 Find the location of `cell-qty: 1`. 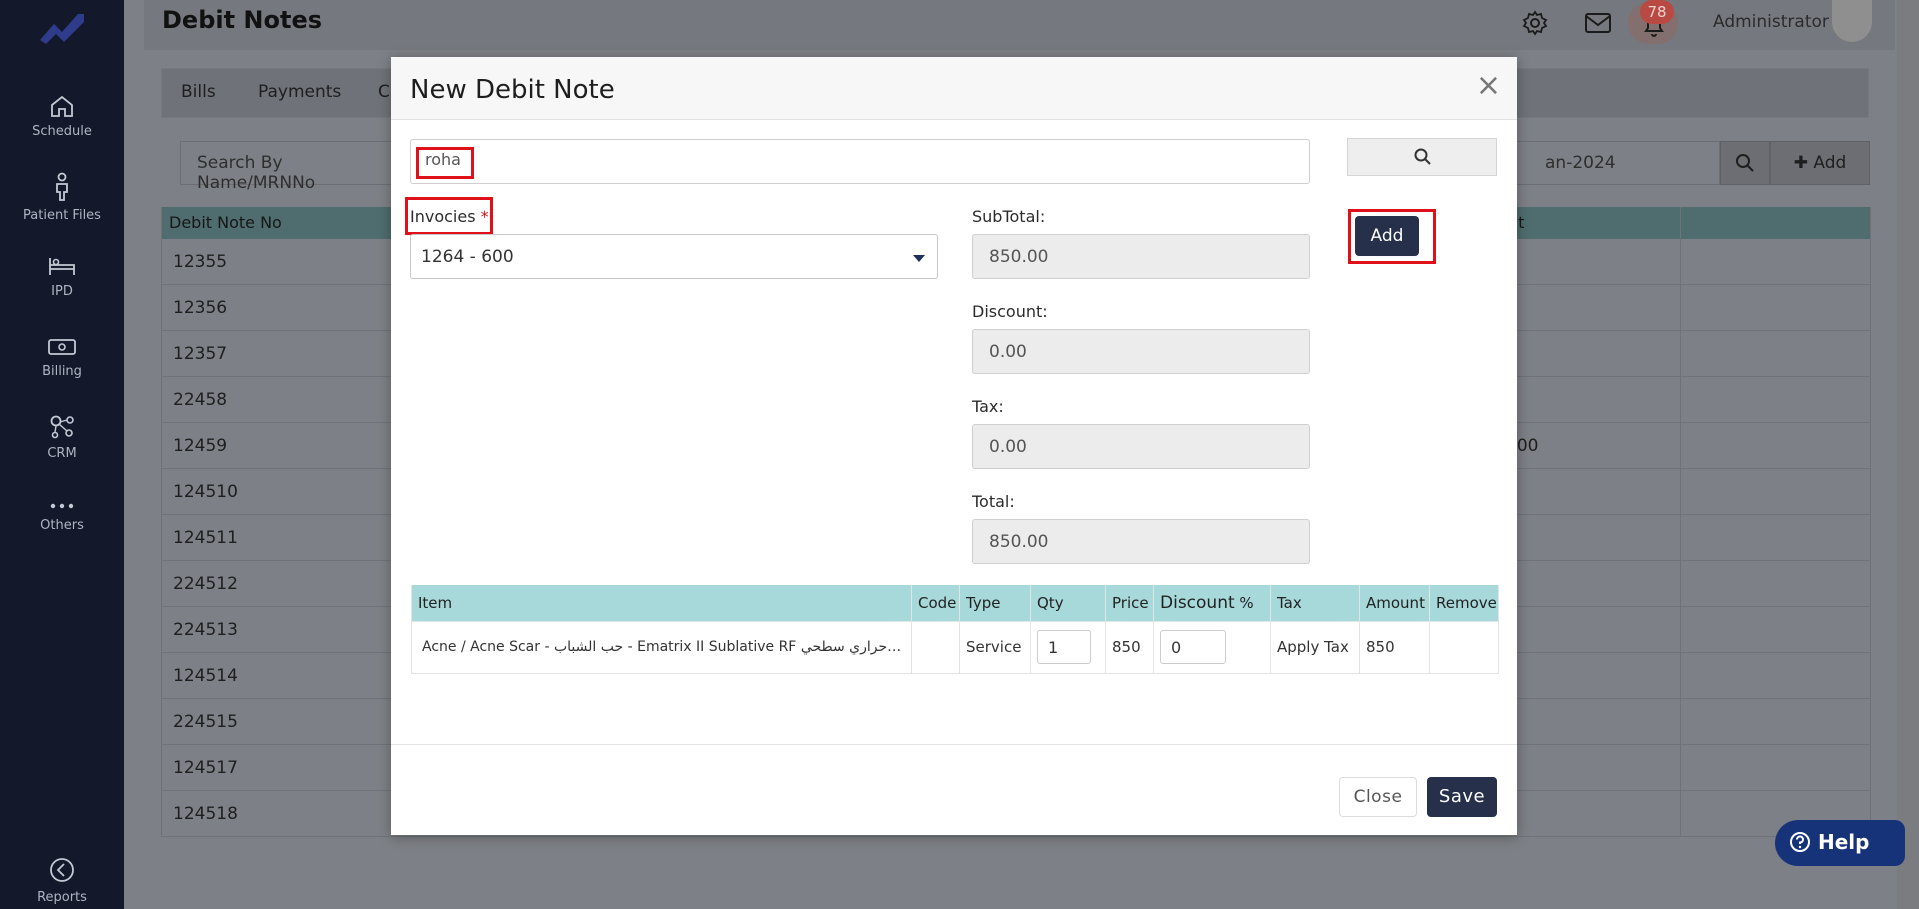

cell-qty: 1 is located at coordinates (1068, 647).